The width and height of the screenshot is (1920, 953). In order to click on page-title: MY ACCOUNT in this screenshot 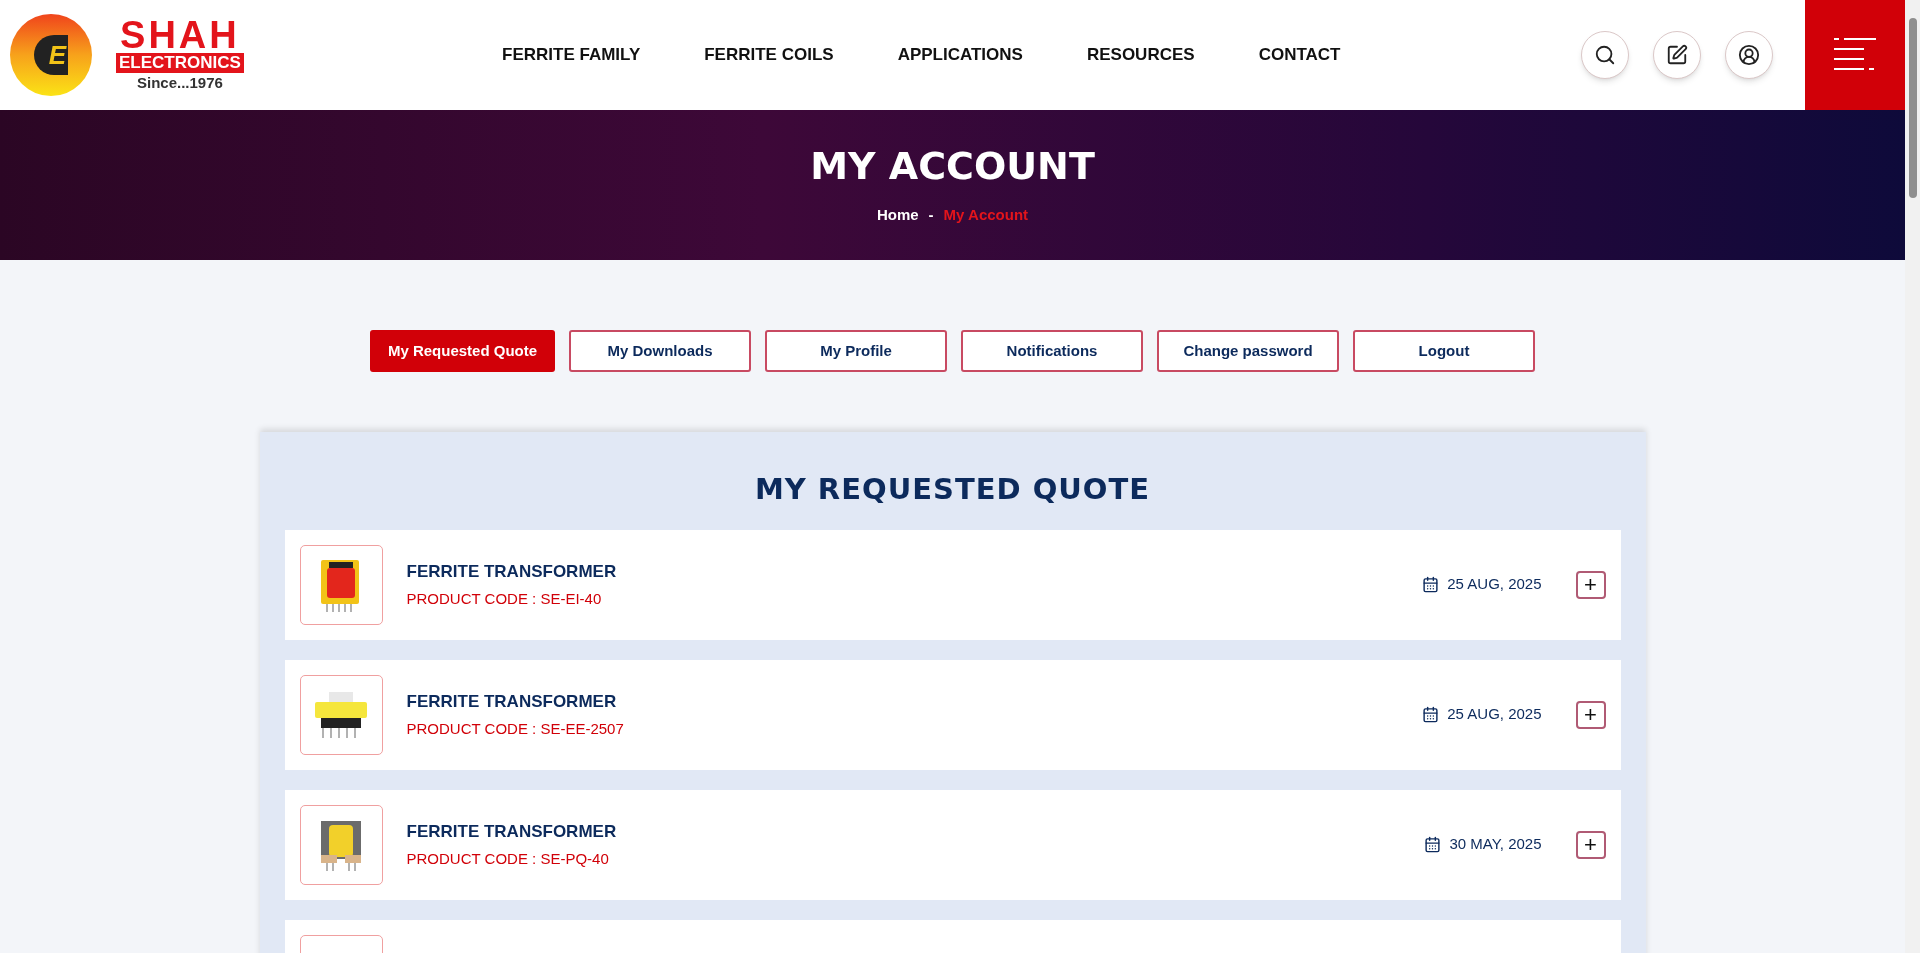, I will do `click(952, 165)`.